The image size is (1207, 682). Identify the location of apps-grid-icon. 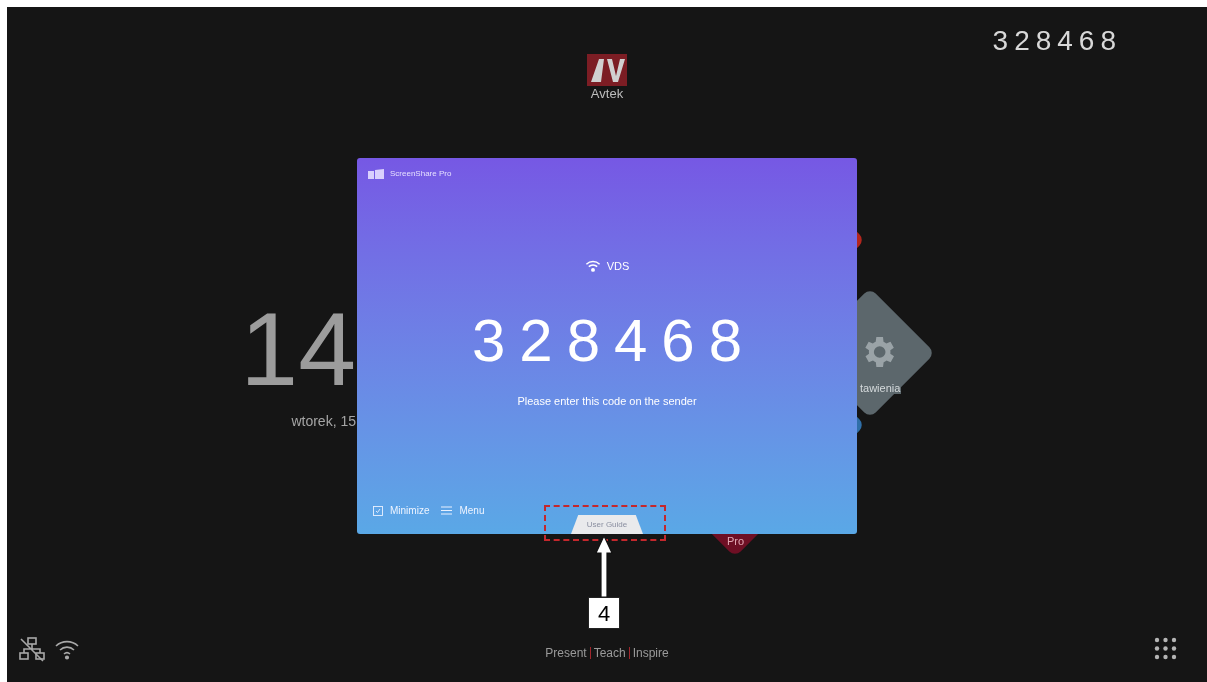
(1165, 648).